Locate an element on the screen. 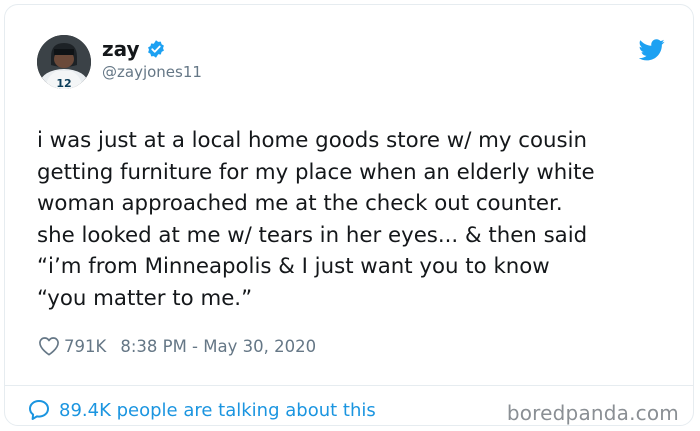 This screenshot has height=431, width=700. like-count: 791K is located at coordinates (85, 346).